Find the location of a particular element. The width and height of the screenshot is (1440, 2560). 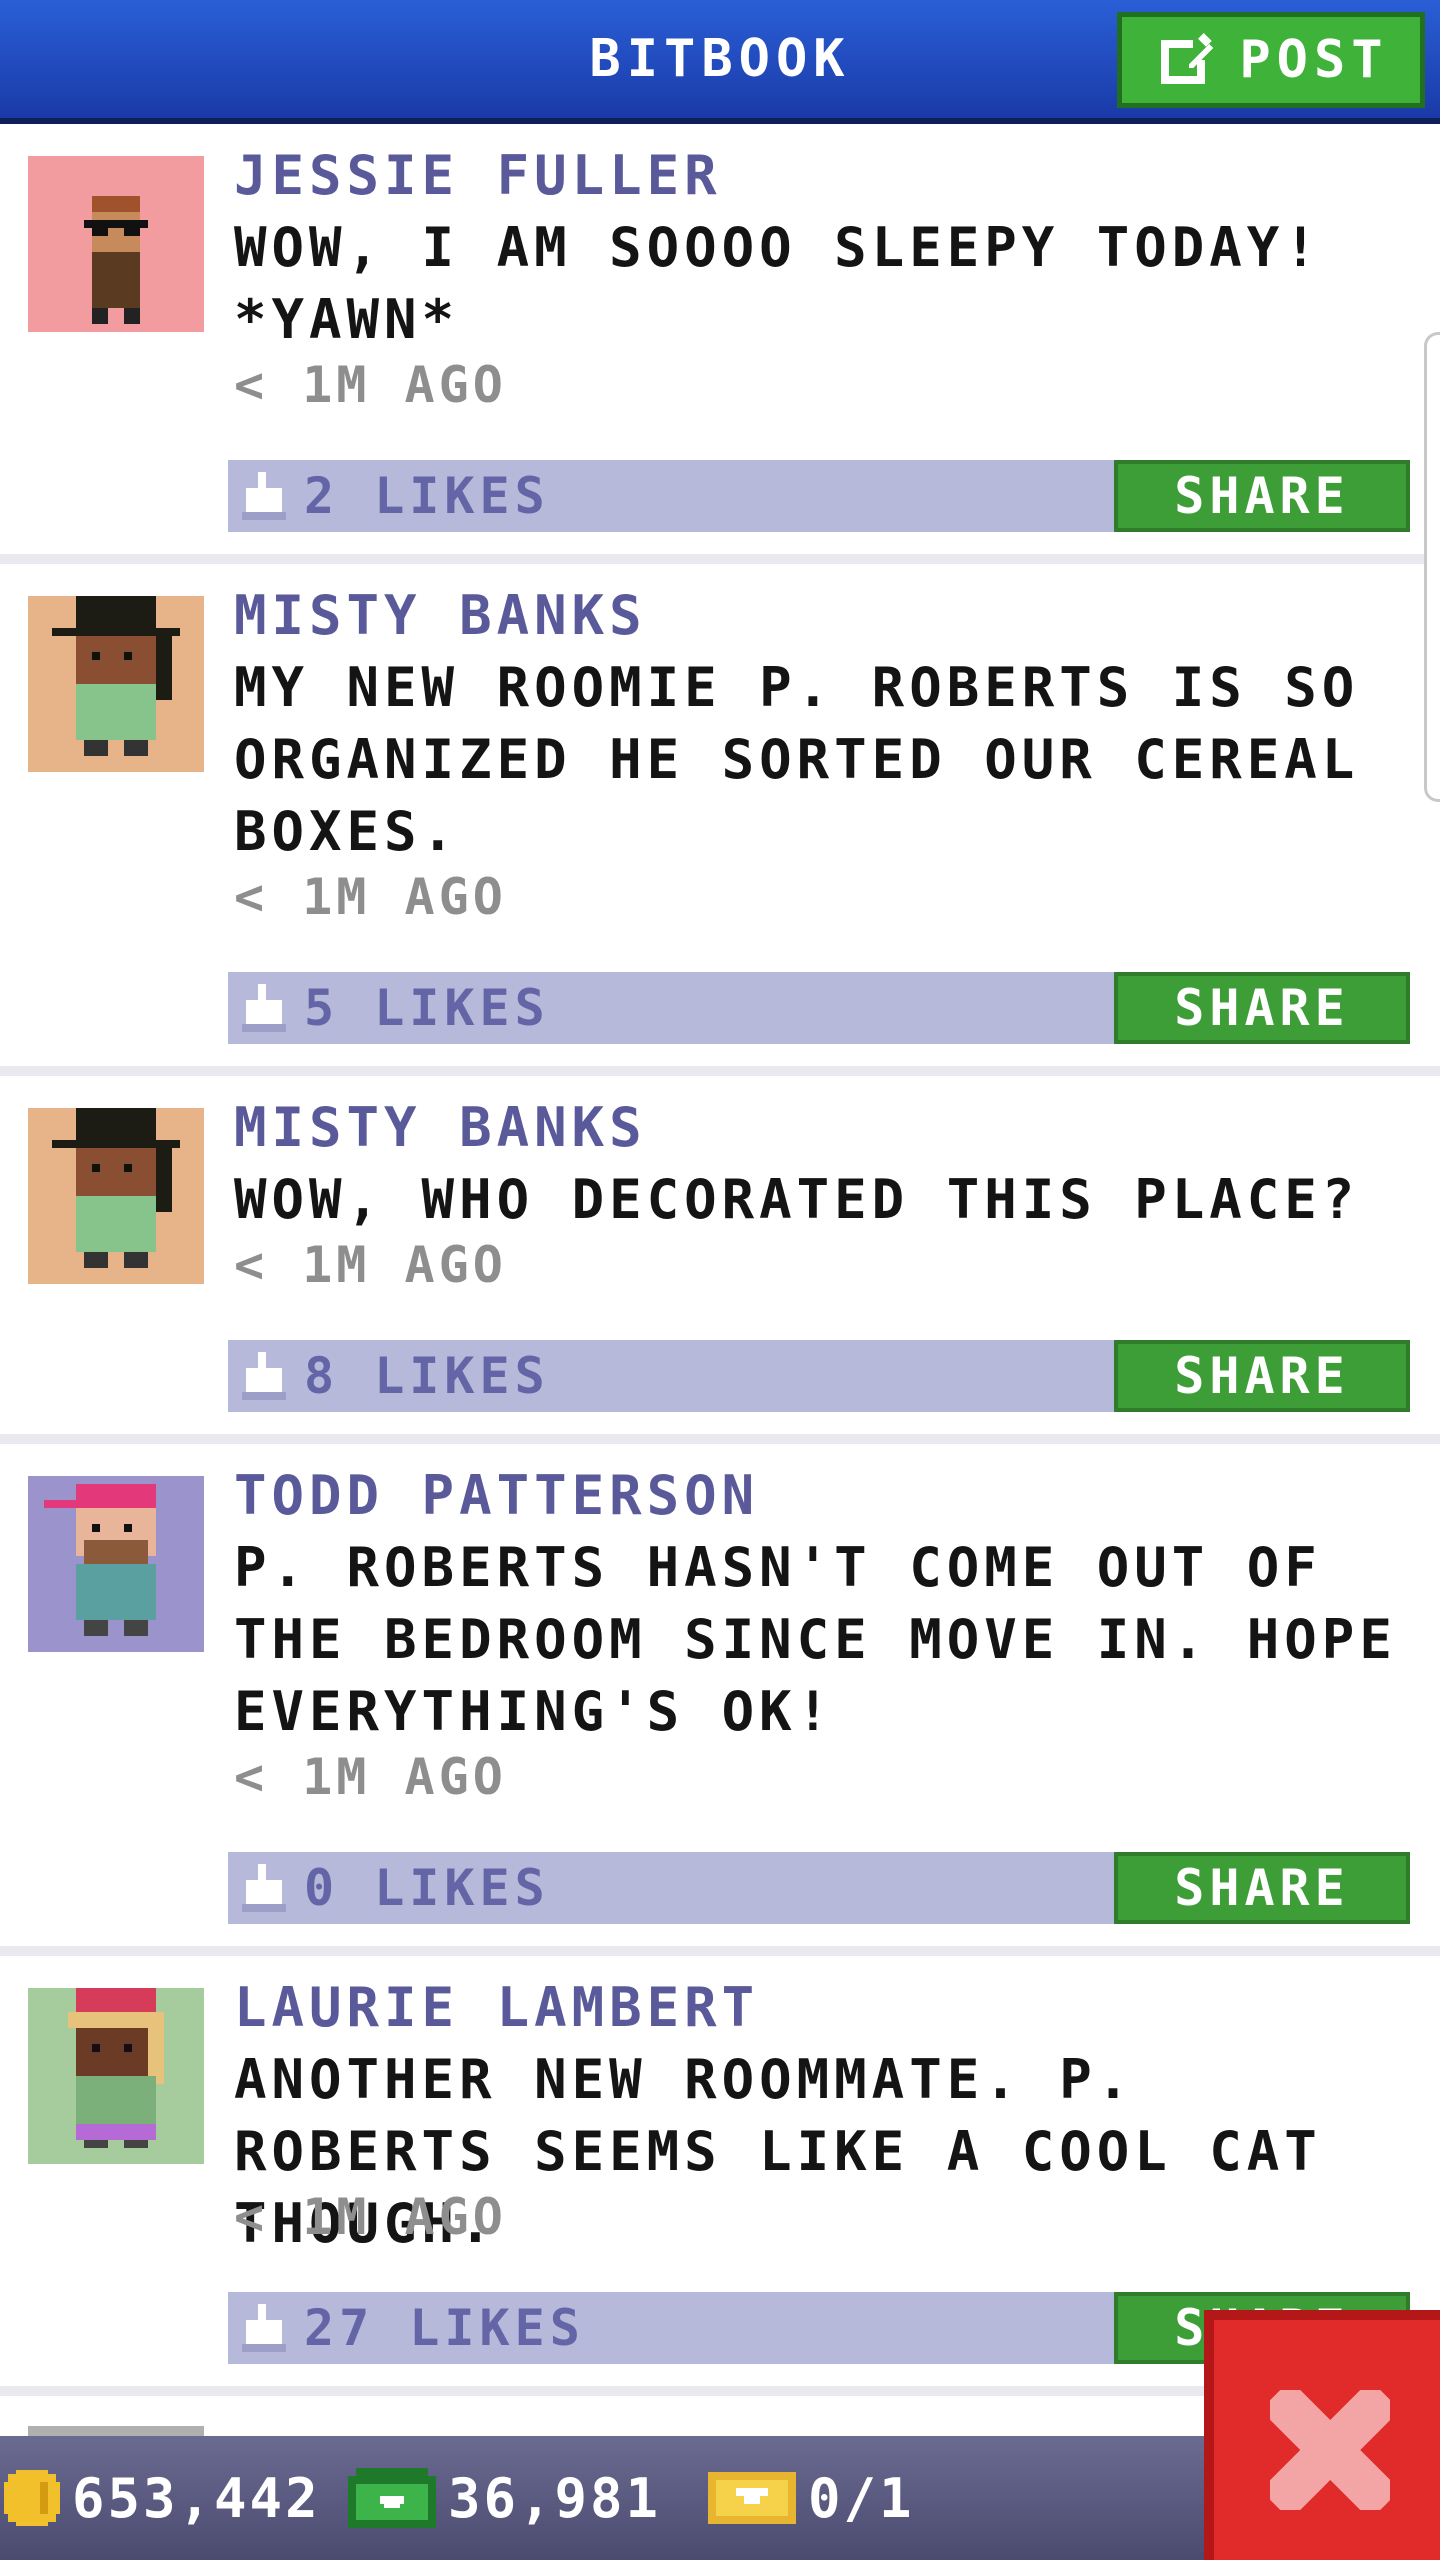

bux-counter: 36,981 is located at coordinates (504, 2498).